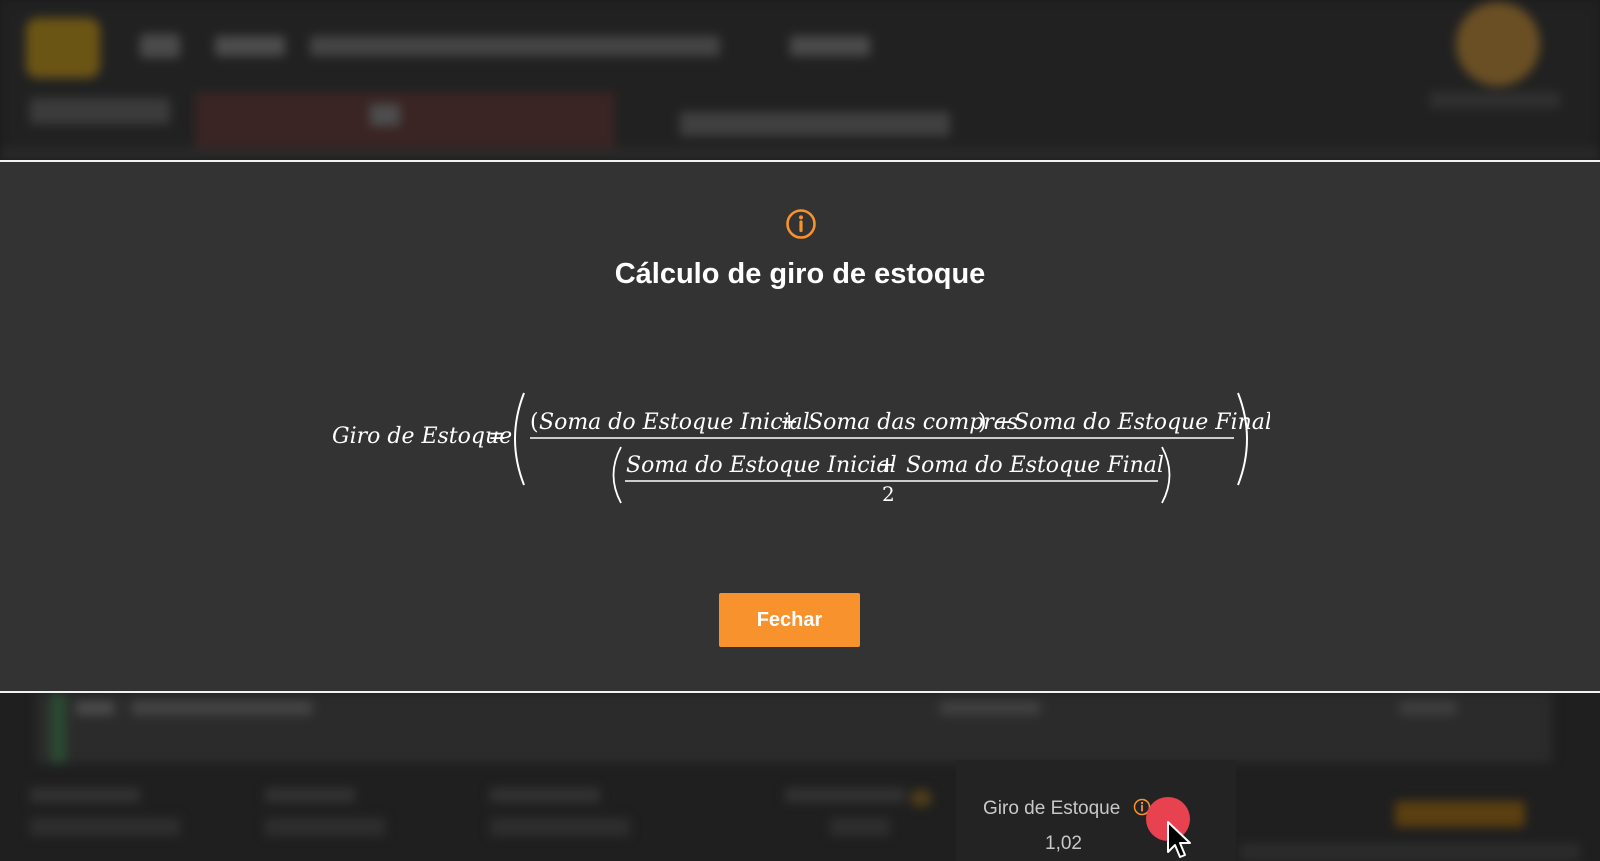  I want to click on breadcrumb-page, so click(515, 46).